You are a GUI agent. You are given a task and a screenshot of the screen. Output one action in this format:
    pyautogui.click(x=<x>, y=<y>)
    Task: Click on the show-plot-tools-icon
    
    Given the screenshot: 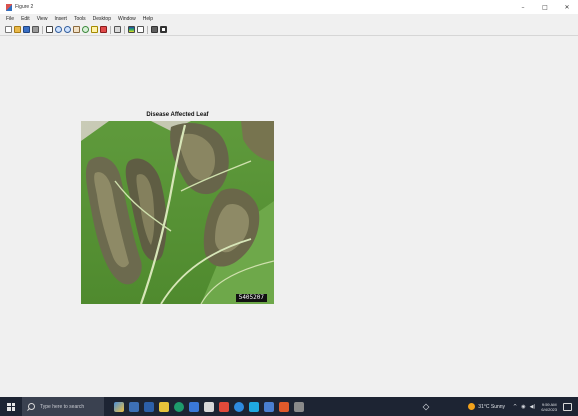 What is the action you would take?
    pyautogui.click(x=163, y=29)
    